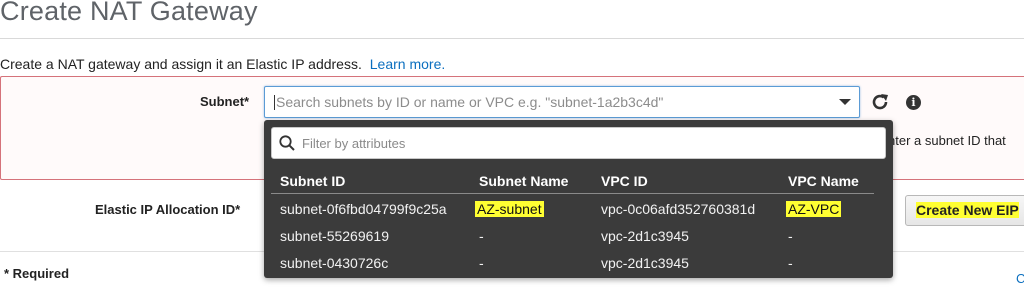 This screenshot has height=293, width=1024. I want to click on column-header-vpc-id: VPC ID, so click(624, 181).